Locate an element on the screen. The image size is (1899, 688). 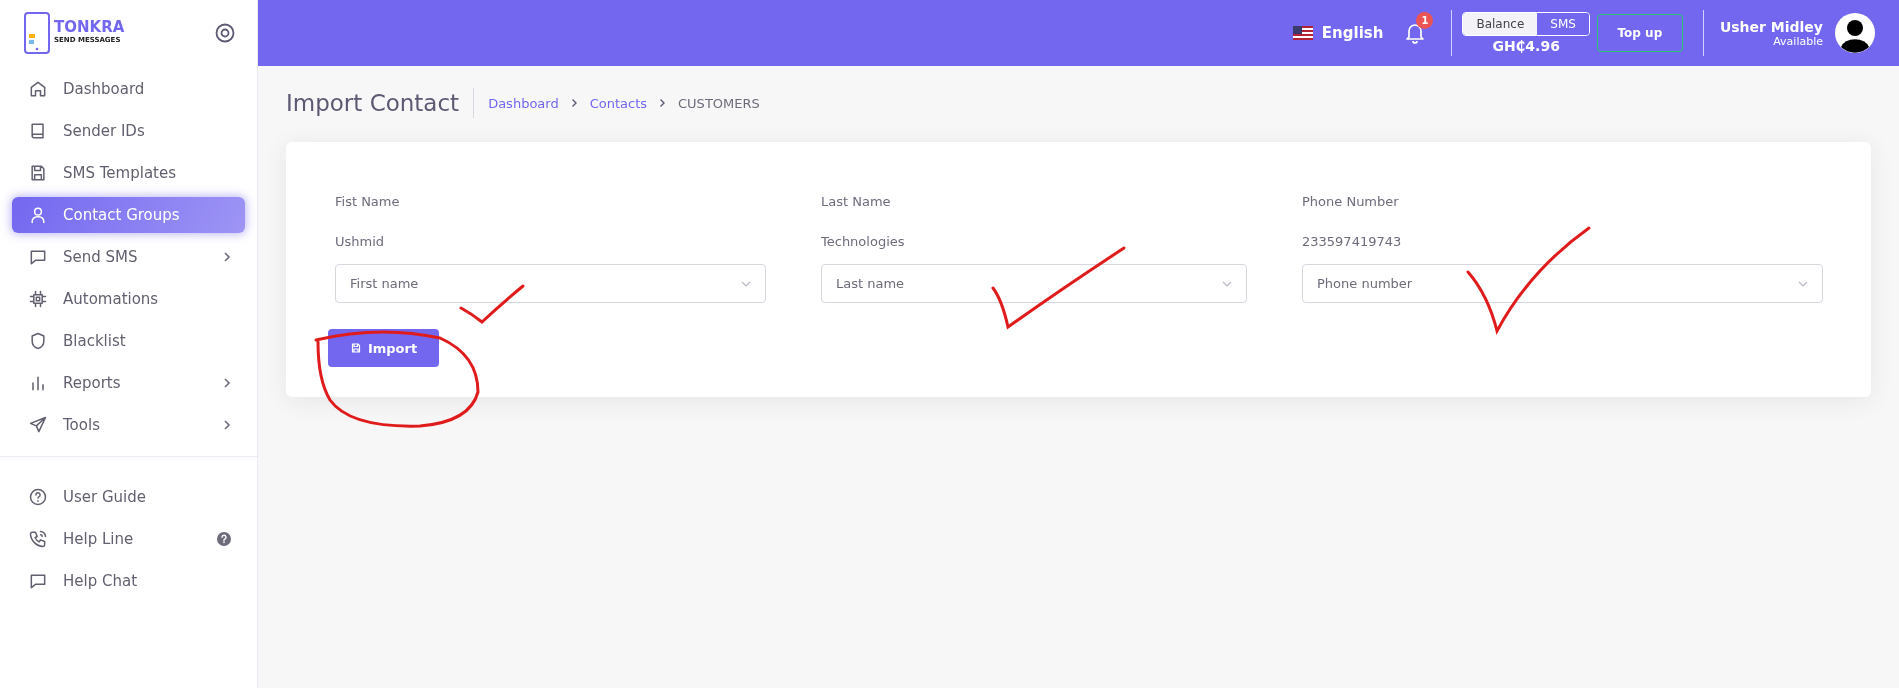
column-value: Ushmid is located at coordinates (360, 242).